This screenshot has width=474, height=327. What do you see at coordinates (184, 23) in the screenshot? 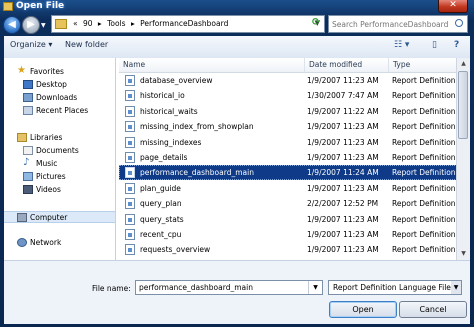
I see `breadcrumb-performance-dashboard: PerformanceDashboard` at bounding box center [184, 23].